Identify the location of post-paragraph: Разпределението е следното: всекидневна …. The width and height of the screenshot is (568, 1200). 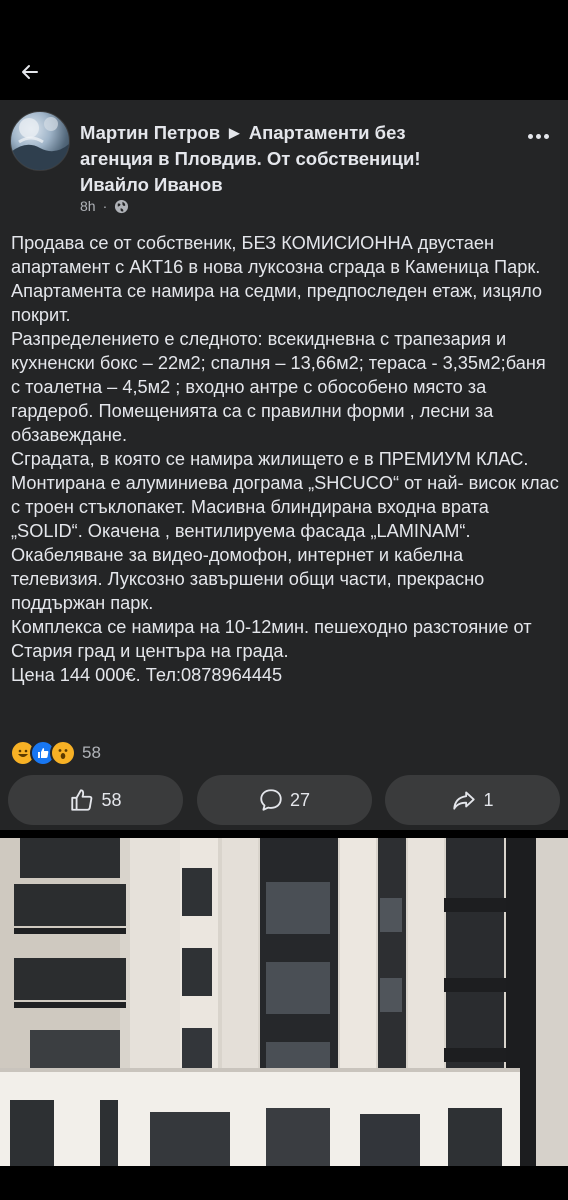
(278, 387).